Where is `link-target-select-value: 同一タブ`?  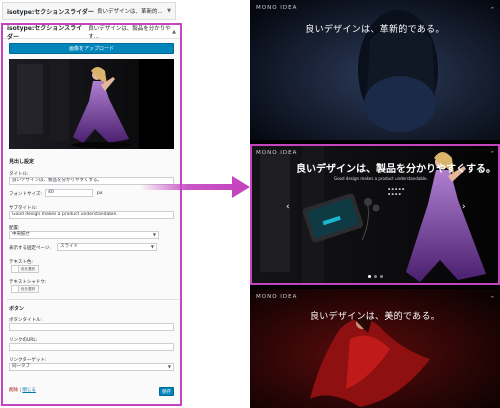
link-target-select-value: 同一タブ is located at coordinates (21, 366).